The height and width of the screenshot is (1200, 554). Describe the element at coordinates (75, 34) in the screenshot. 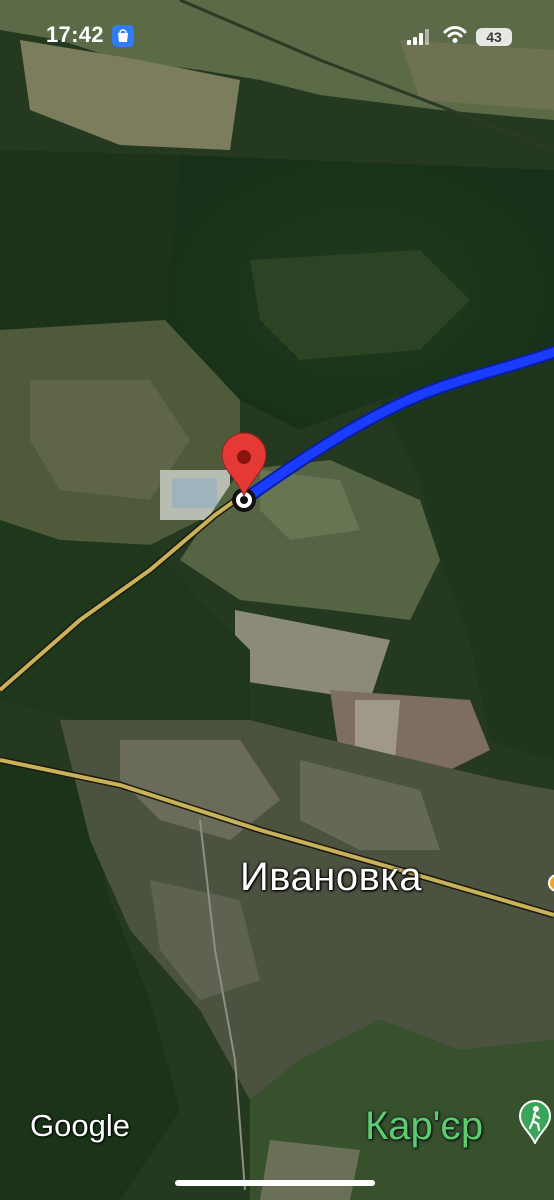

I see `status-time: 17:42` at that location.